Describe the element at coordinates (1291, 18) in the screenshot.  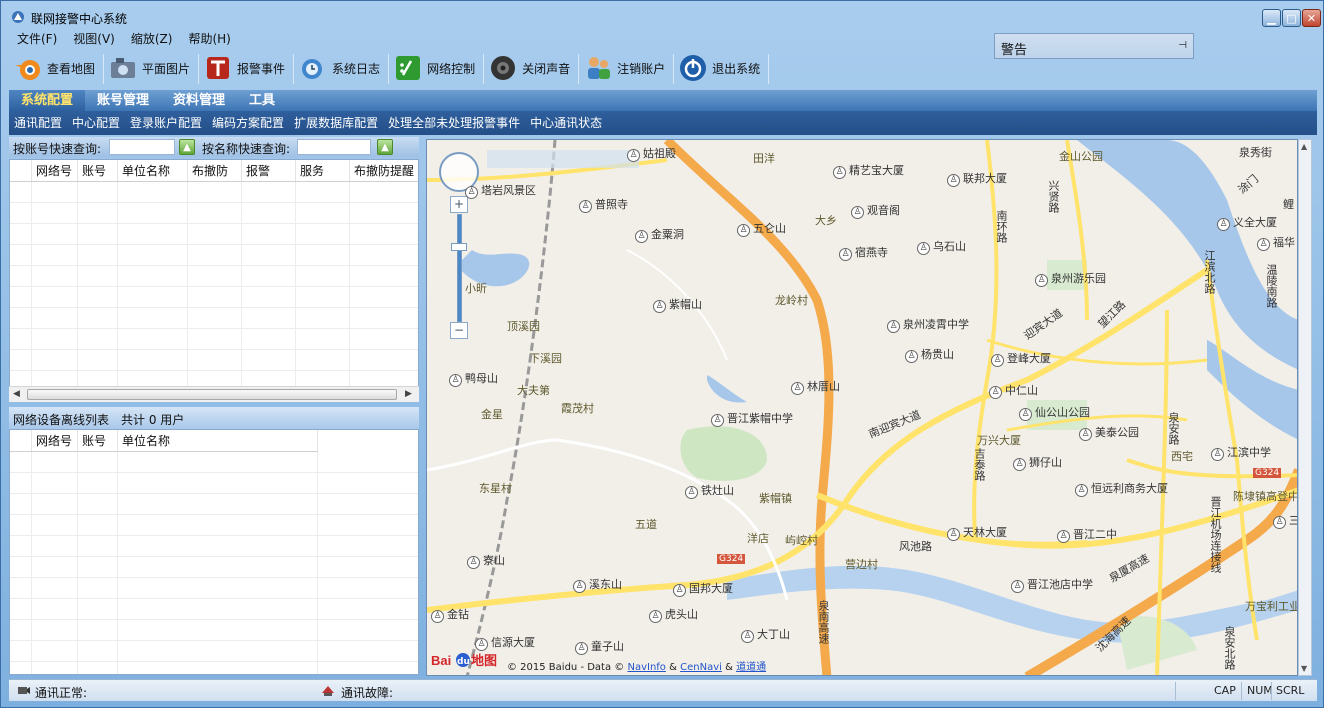
I see `maximize-button: □` at that location.